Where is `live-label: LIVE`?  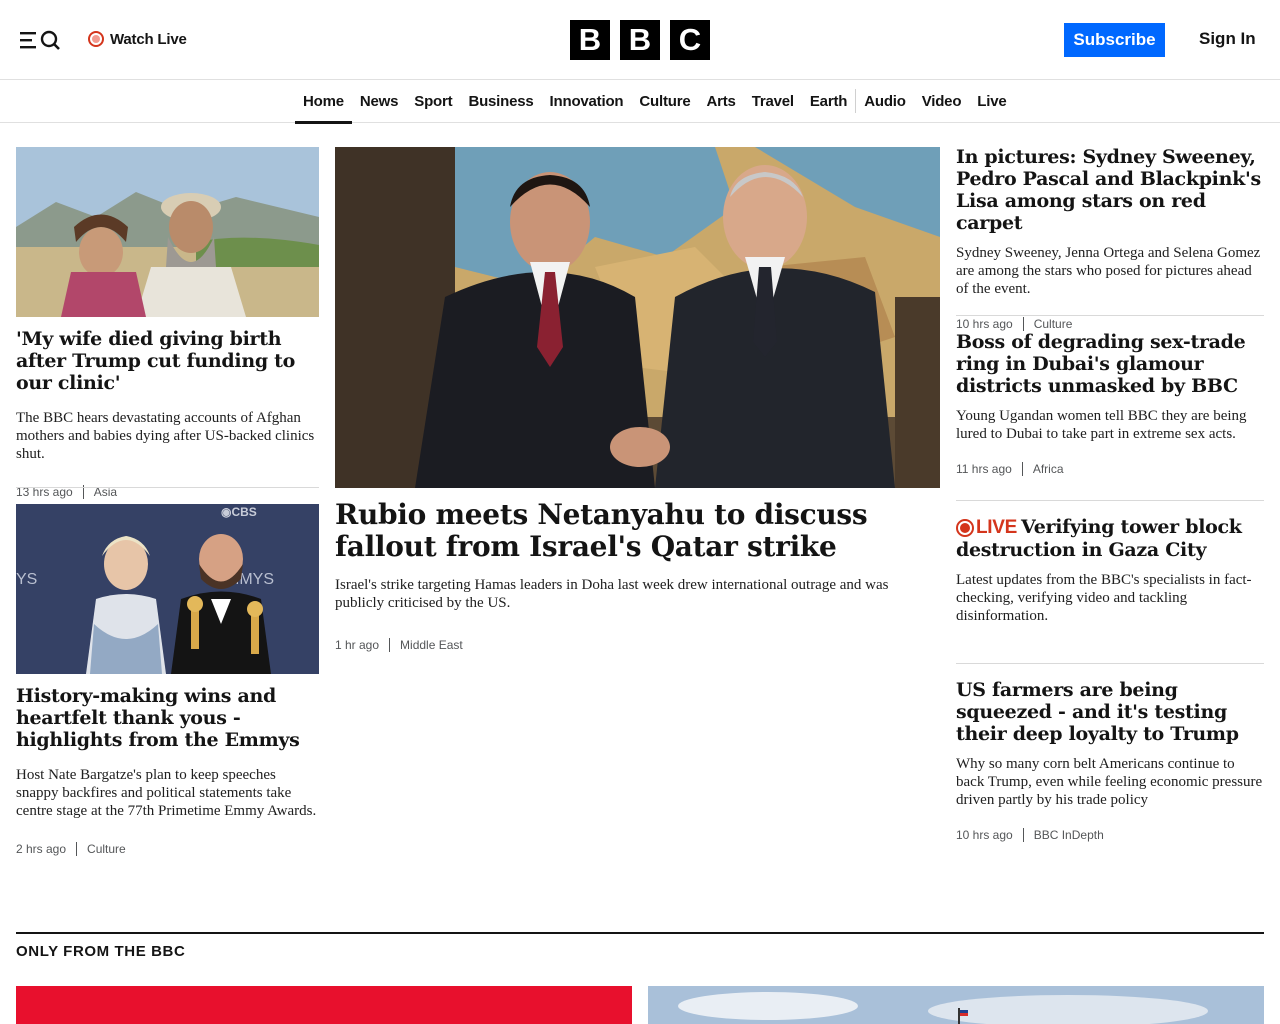 live-label: LIVE is located at coordinates (997, 527).